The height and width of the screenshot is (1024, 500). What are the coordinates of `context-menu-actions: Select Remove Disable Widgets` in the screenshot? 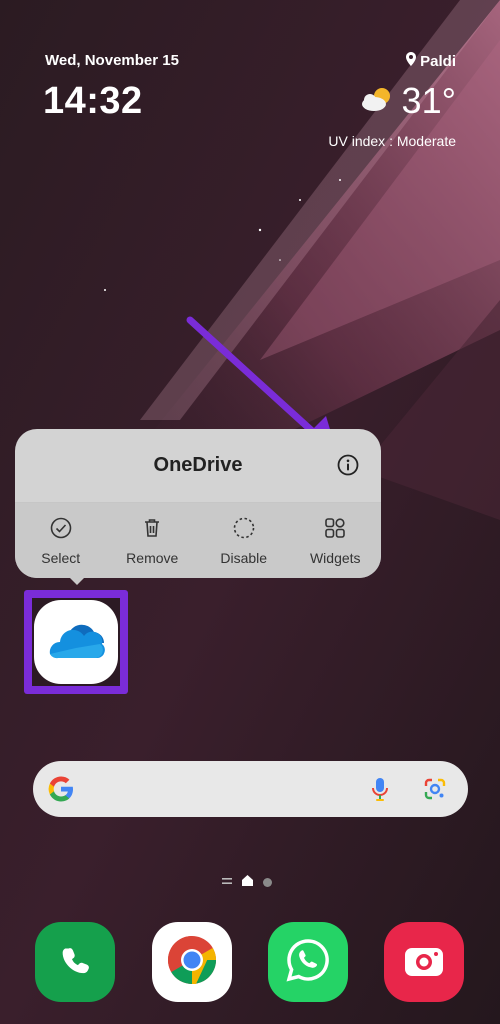 It's located at (198, 540).